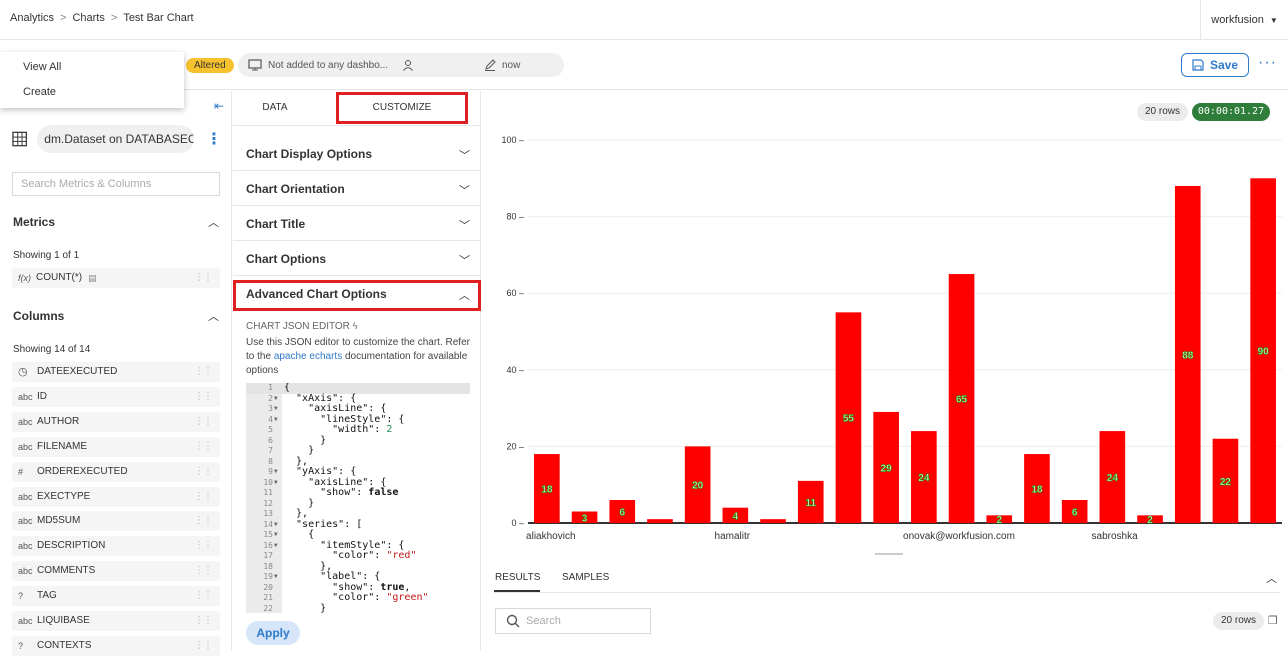 This screenshot has height=656, width=1288. Describe the element at coordinates (25, 396) in the screenshot. I see `column-type-icon: abc` at that location.